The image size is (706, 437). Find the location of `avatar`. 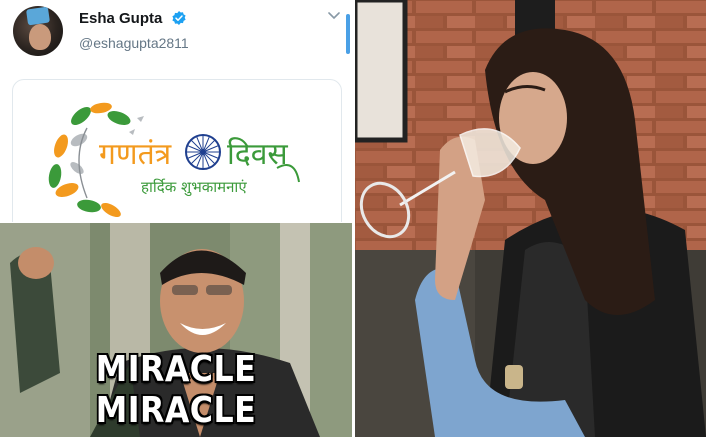

avatar is located at coordinates (38, 31).